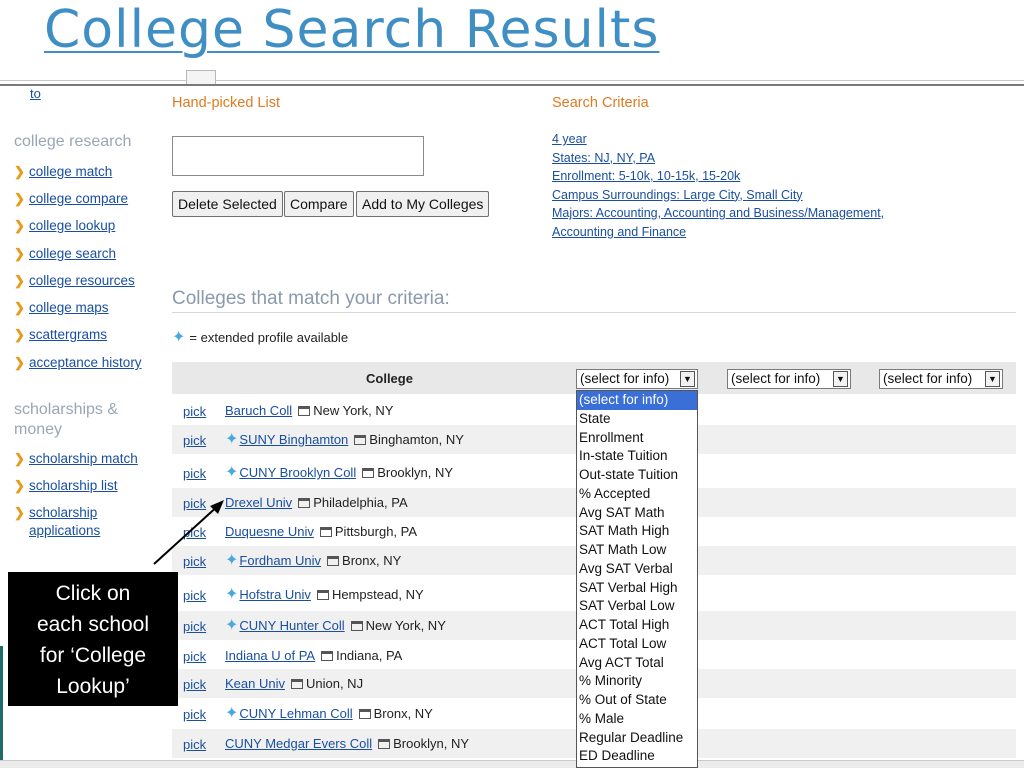  What do you see at coordinates (93, 624) in the screenshot?
I see `callout-line: each school` at bounding box center [93, 624].